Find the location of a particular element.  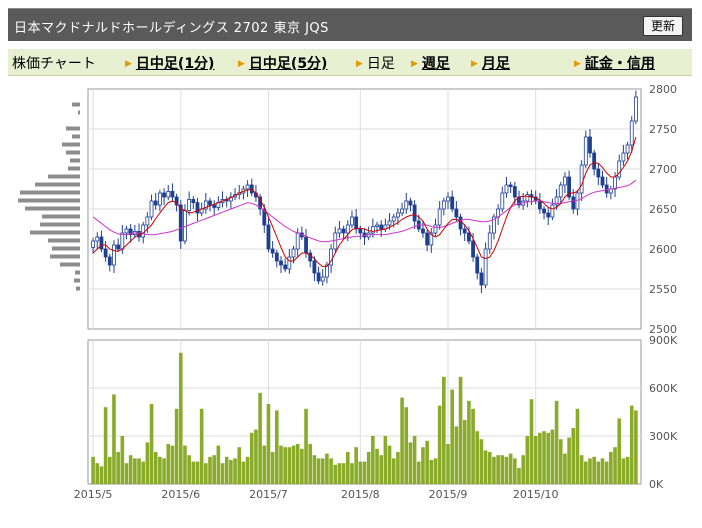

tab-stock-chart: 株価チャート is located at coordinates (54, 63).